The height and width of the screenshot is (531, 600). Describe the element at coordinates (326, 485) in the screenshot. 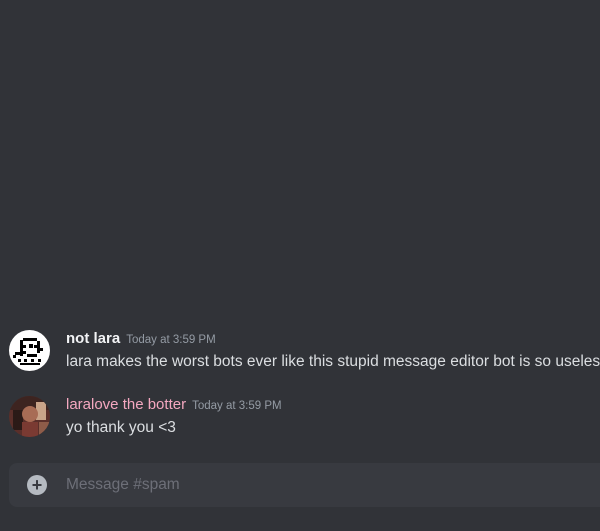

I see `message-input` at that location.